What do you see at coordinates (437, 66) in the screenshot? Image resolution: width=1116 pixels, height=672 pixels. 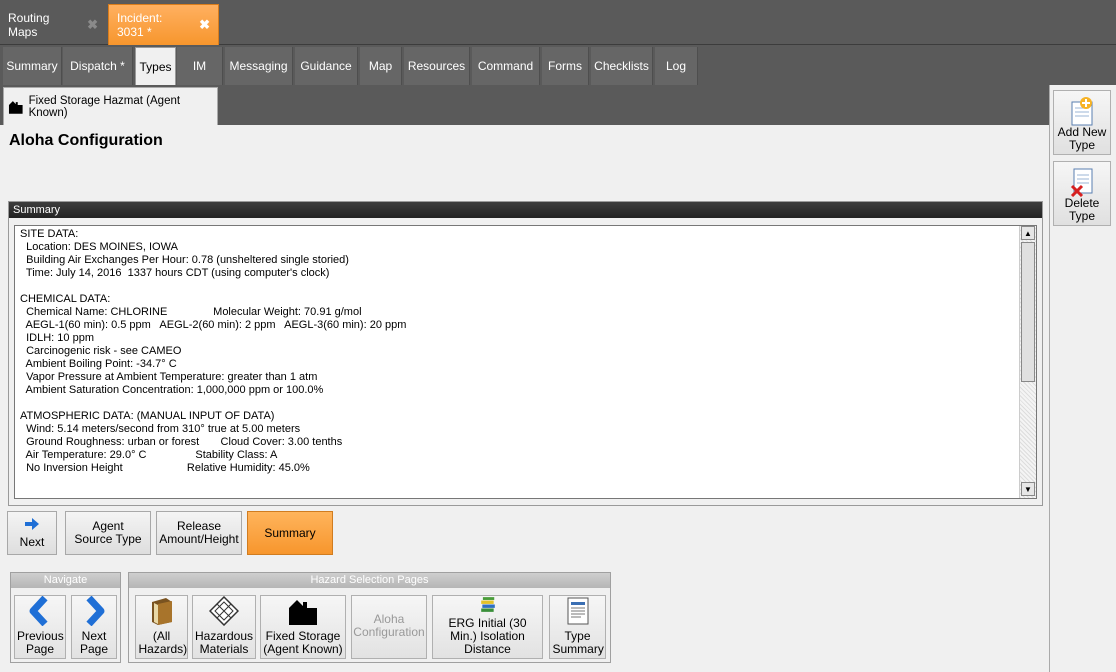 I see `tab-resources: Resources` at bounding box center [437, 66].